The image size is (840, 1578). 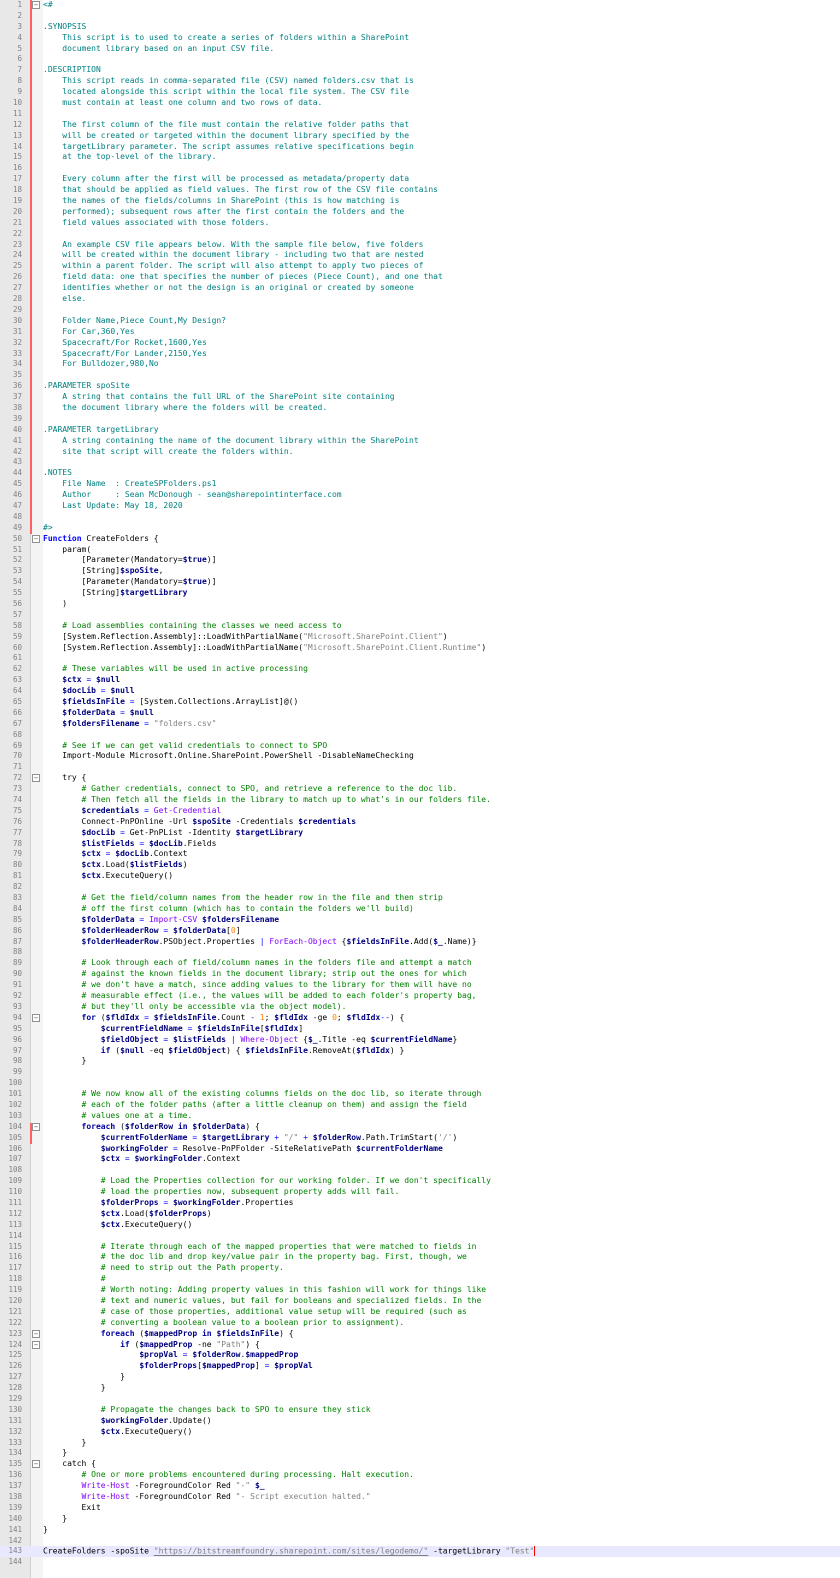 What do you see at coordinates (420, 473) in the screenshot?
I see `code-line: 44 .NOTES` at bounding box center [420, 473].